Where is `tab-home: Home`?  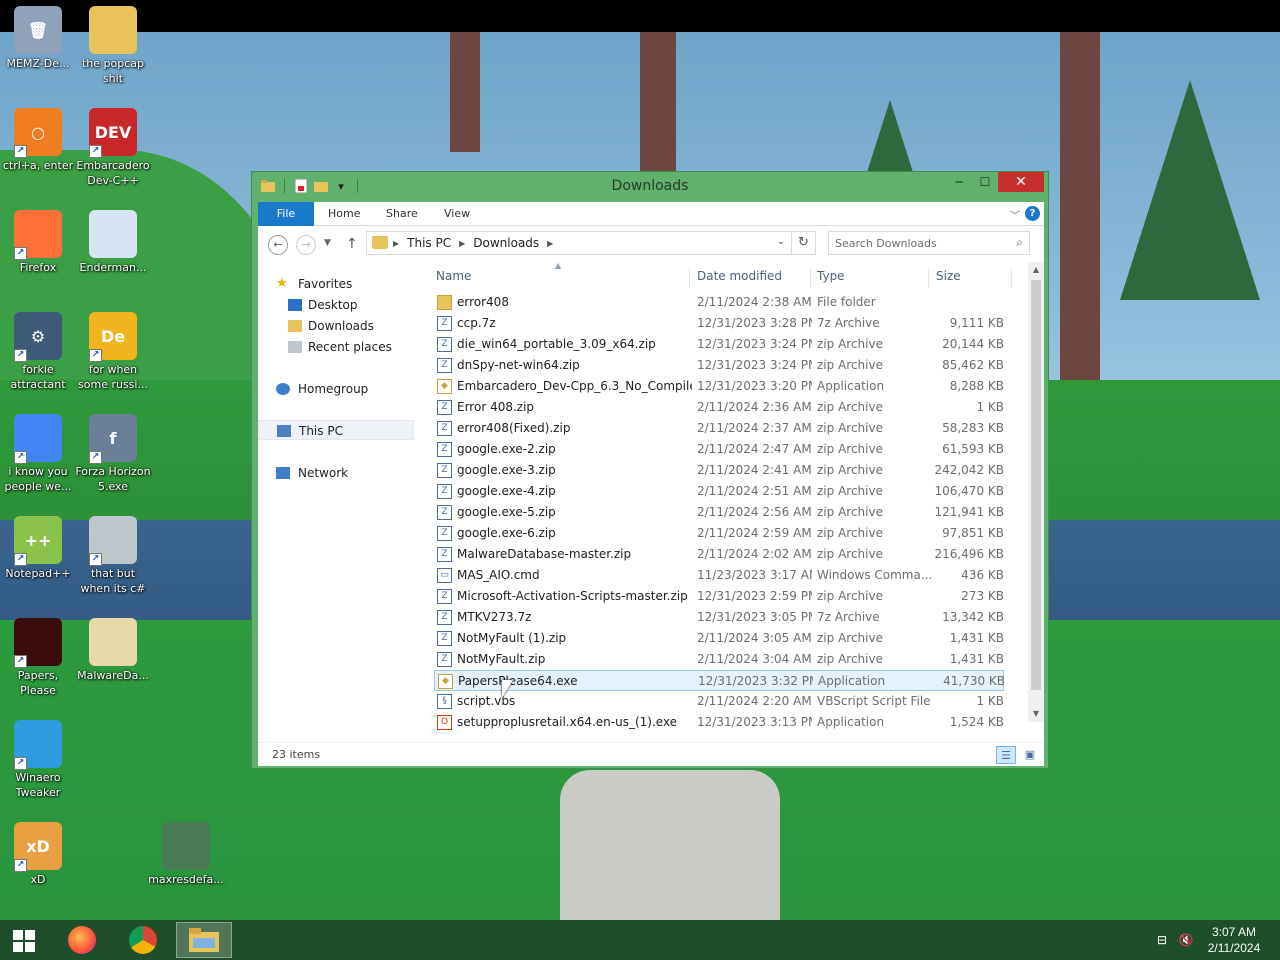 tab-home: Home is located at coordinates (344, 214).